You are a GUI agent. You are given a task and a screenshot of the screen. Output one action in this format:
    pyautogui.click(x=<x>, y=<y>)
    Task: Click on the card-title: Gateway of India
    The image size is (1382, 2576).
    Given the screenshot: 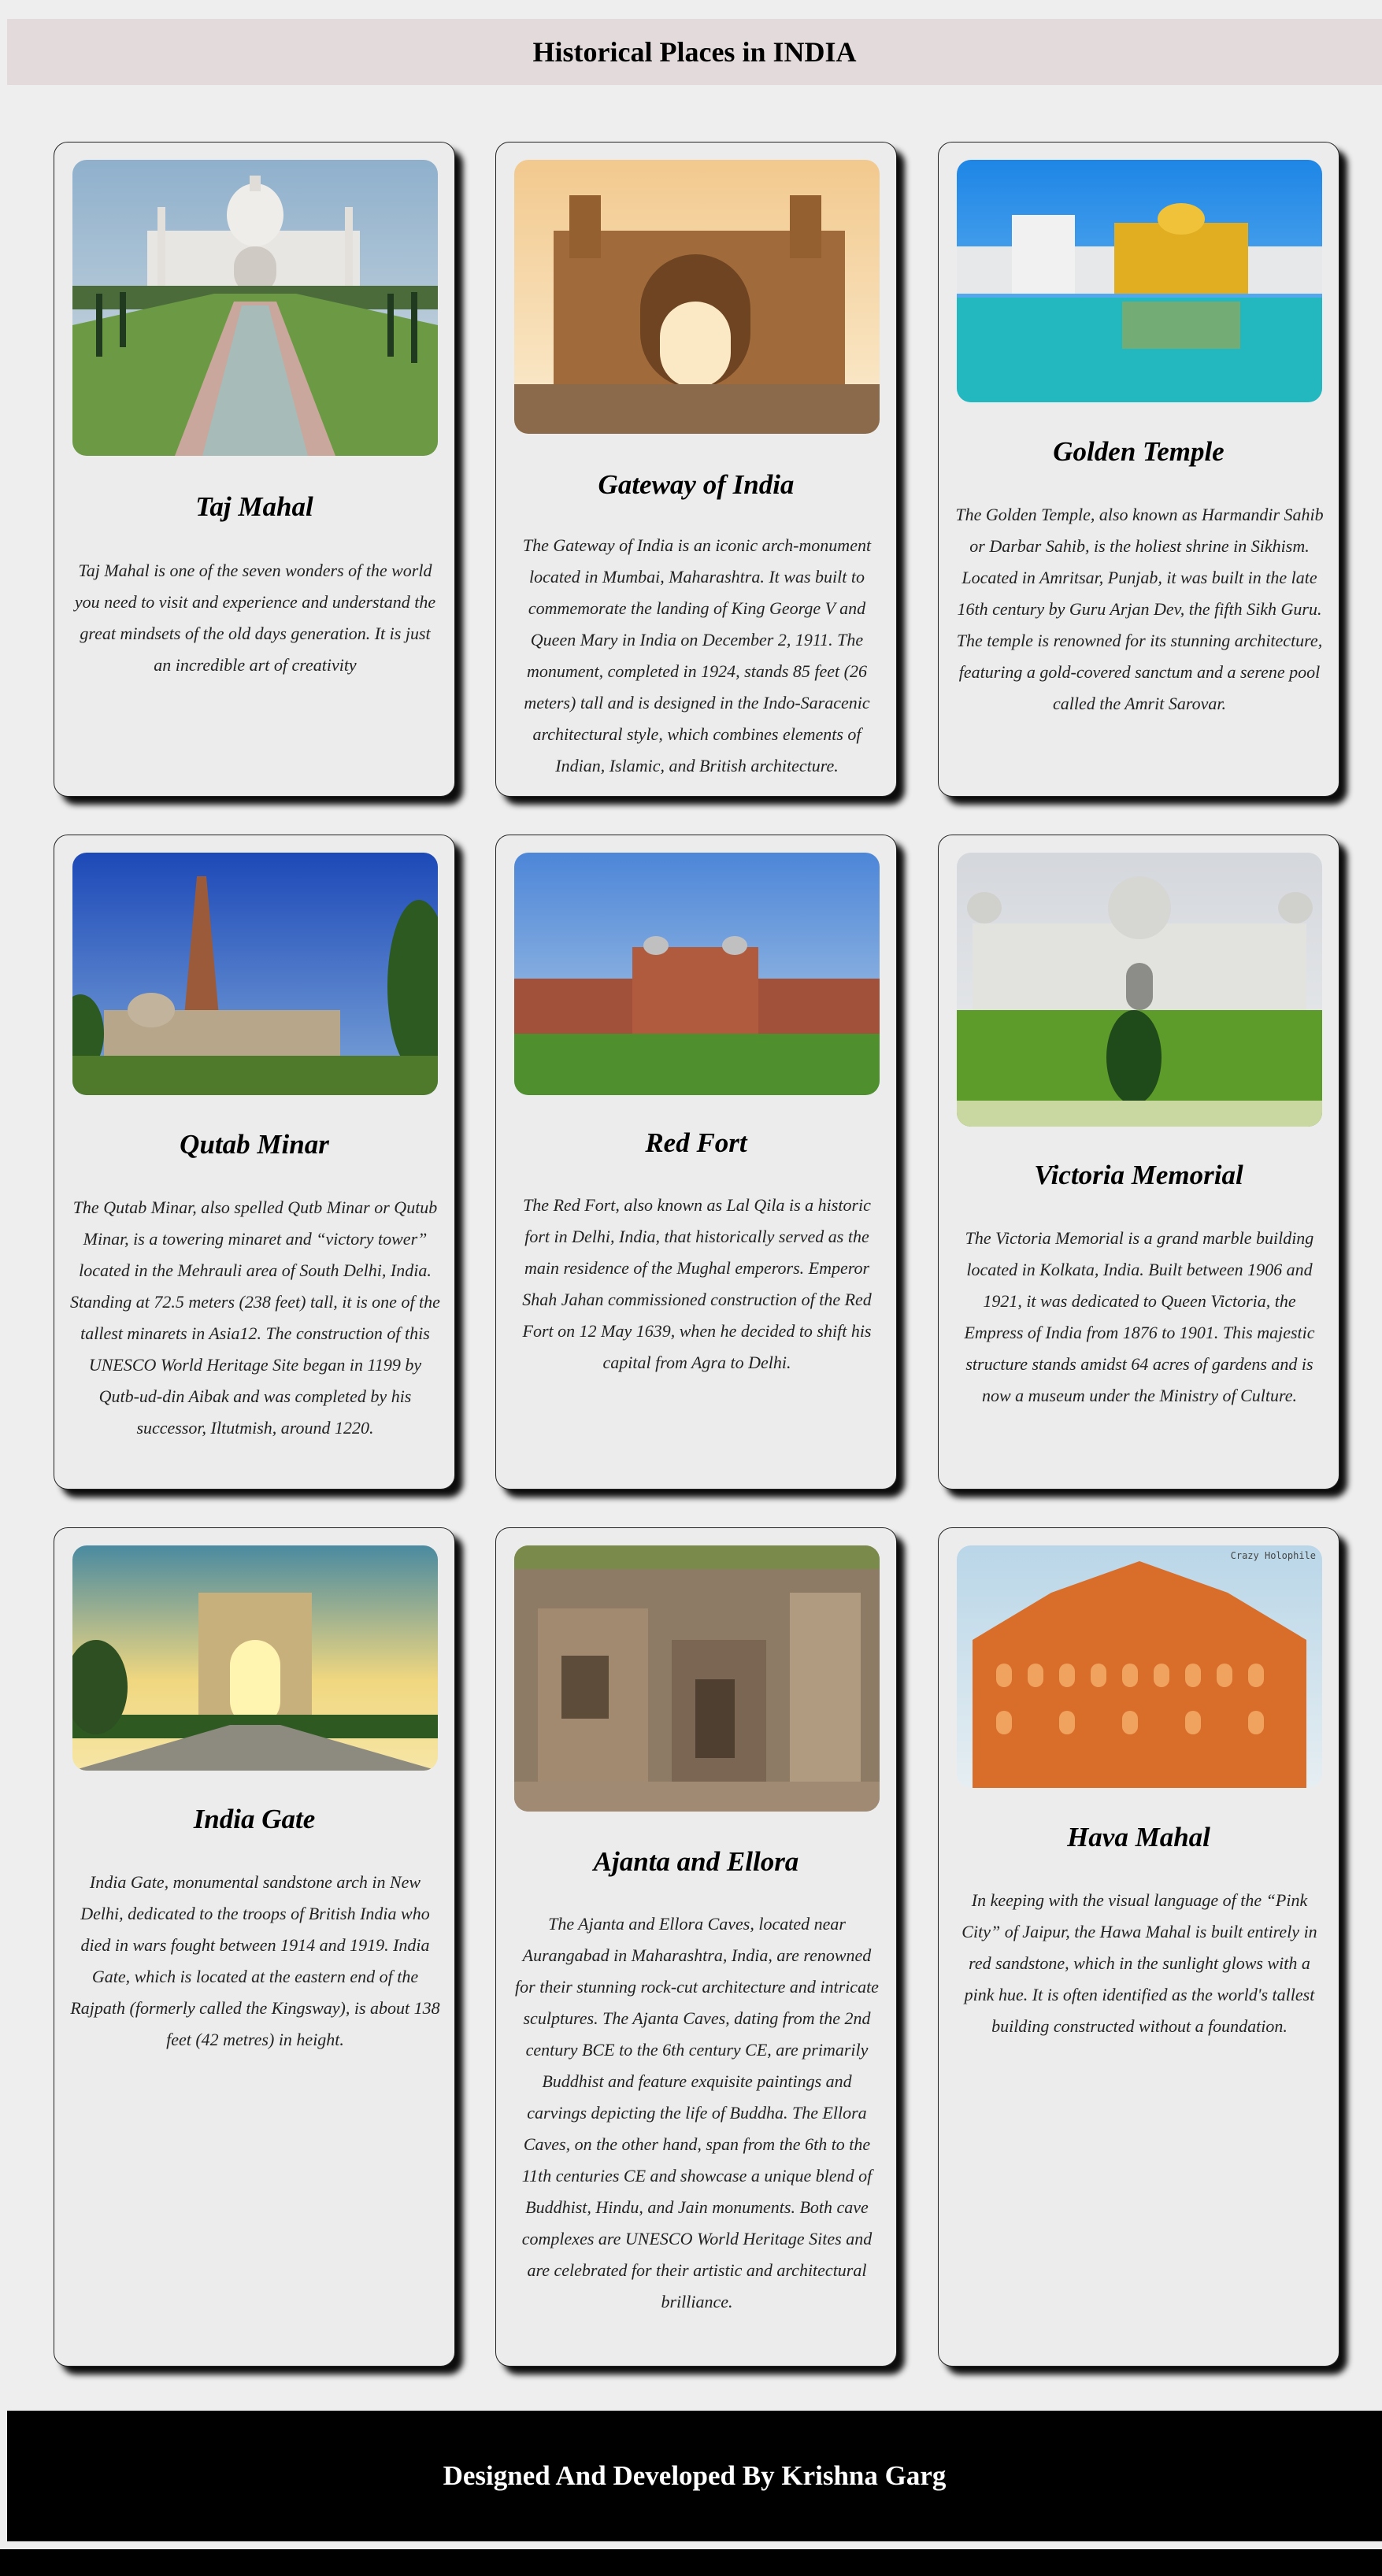 What is the action you would take?
    pyautogui.click(x=697, y=484)
    